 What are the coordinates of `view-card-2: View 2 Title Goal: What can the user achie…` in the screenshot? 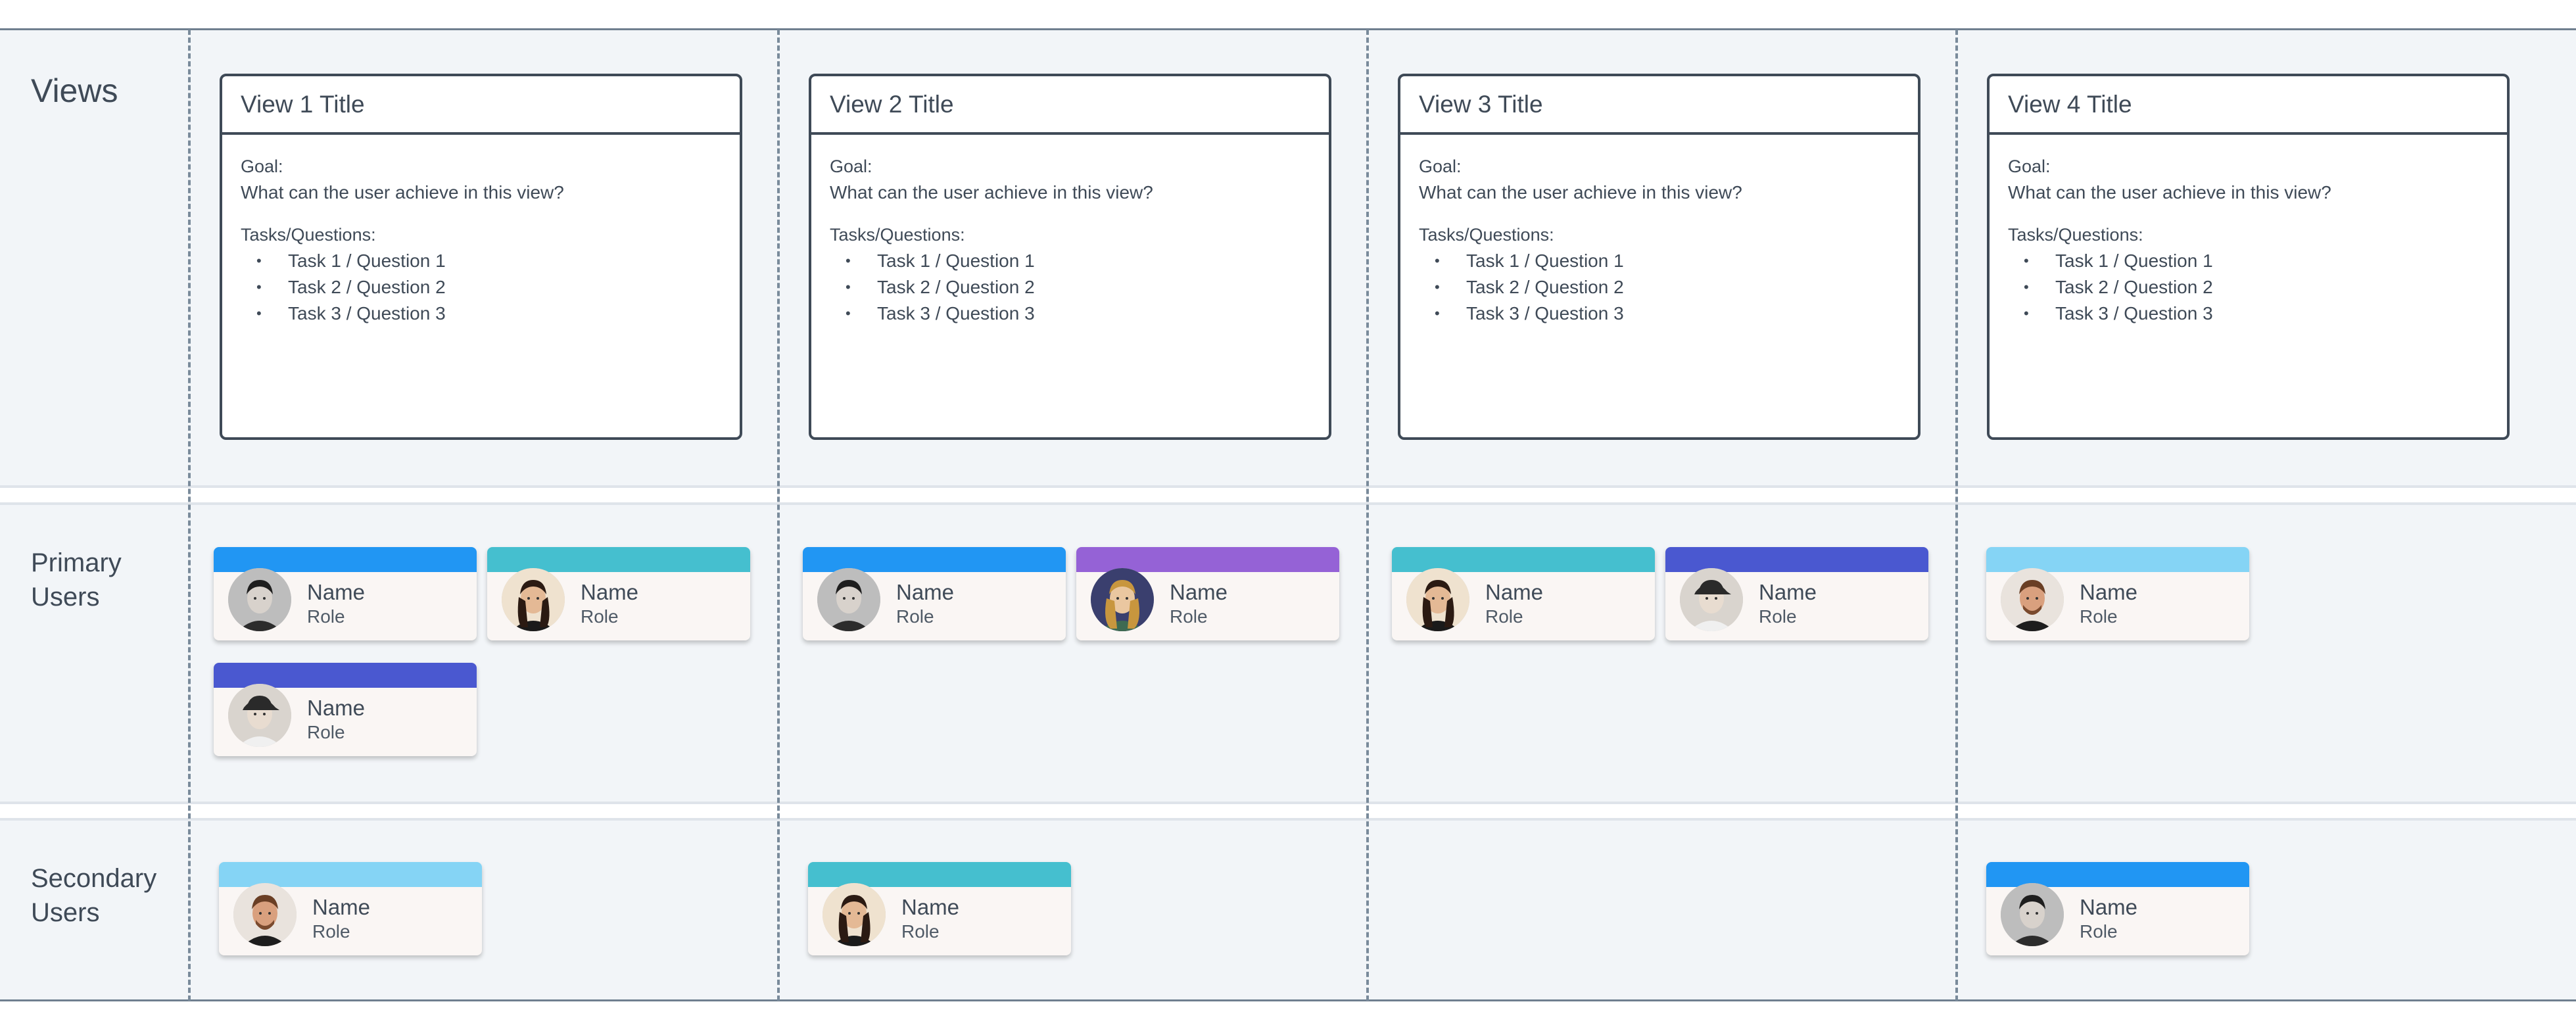 It's located at (1070, 257).